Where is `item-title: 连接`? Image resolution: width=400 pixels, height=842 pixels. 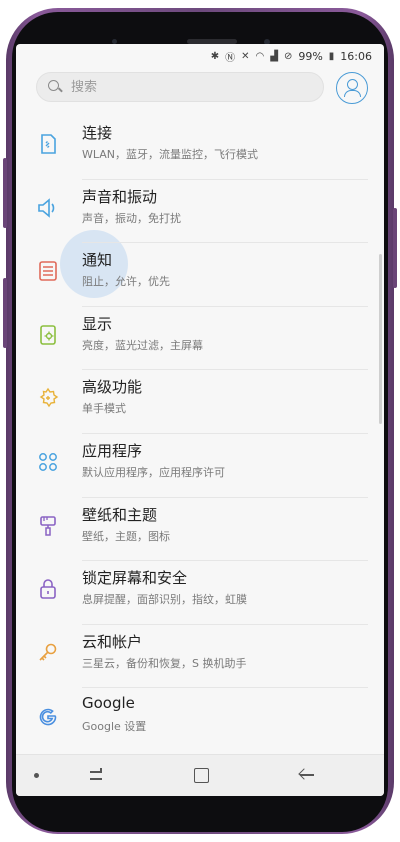 item-title: 连接 is located at coordinates (97, 133).